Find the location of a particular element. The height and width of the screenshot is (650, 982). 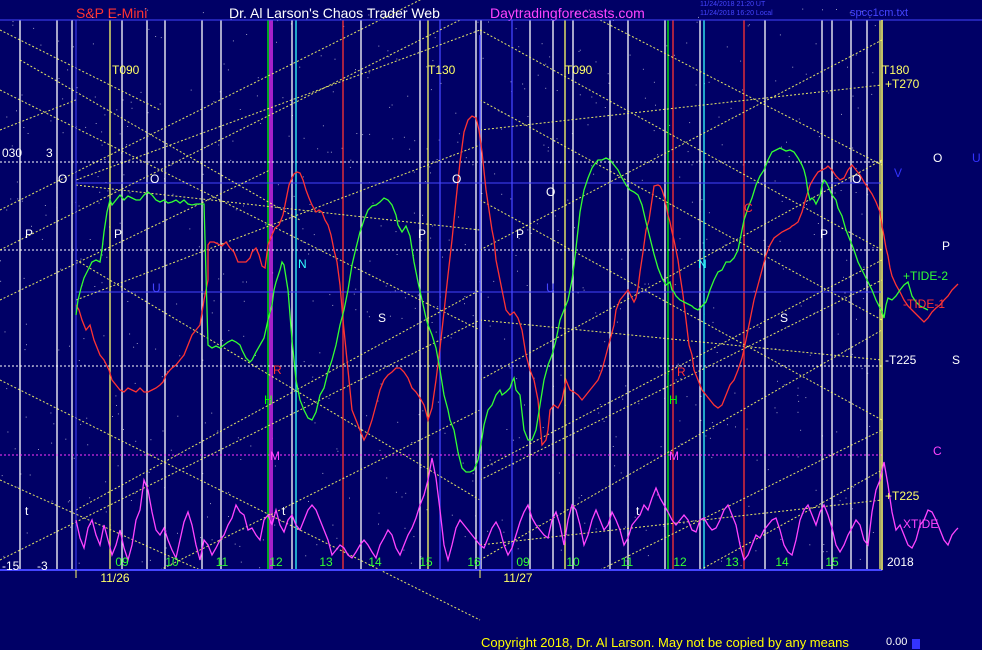

scroll-tab is located at coordinates (916, 644).